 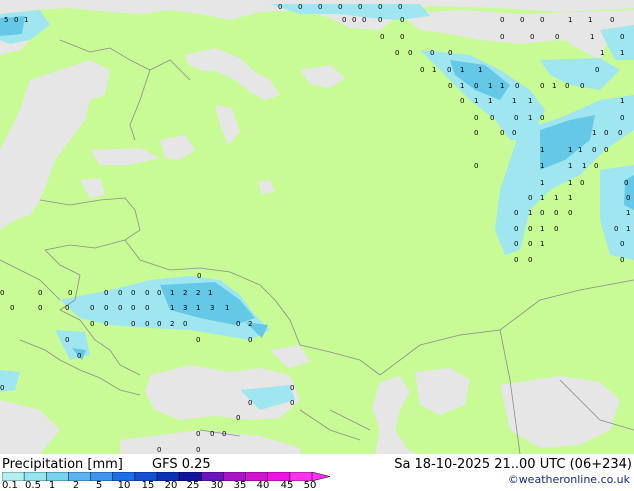 What do you see at coordinates (569, 479) in the screenshot?
I see `credit-link: ©weatheronline.co.uk` at bounding box center [569, 479].